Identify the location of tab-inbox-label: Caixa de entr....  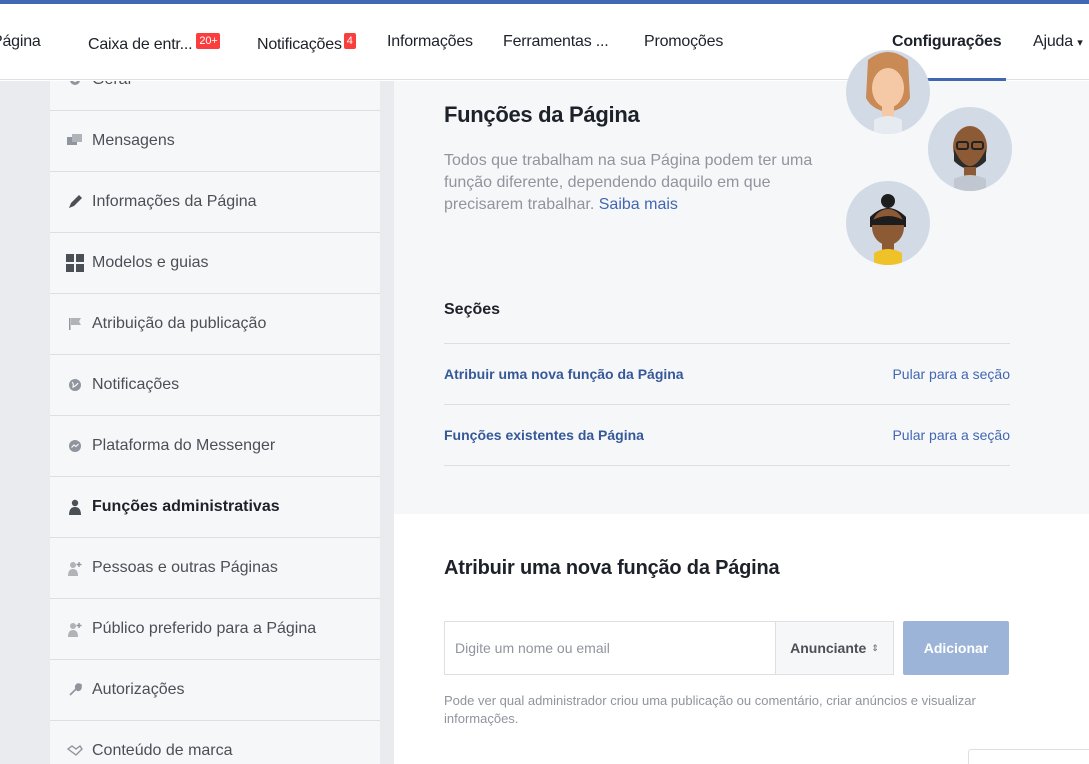
(140, 44).